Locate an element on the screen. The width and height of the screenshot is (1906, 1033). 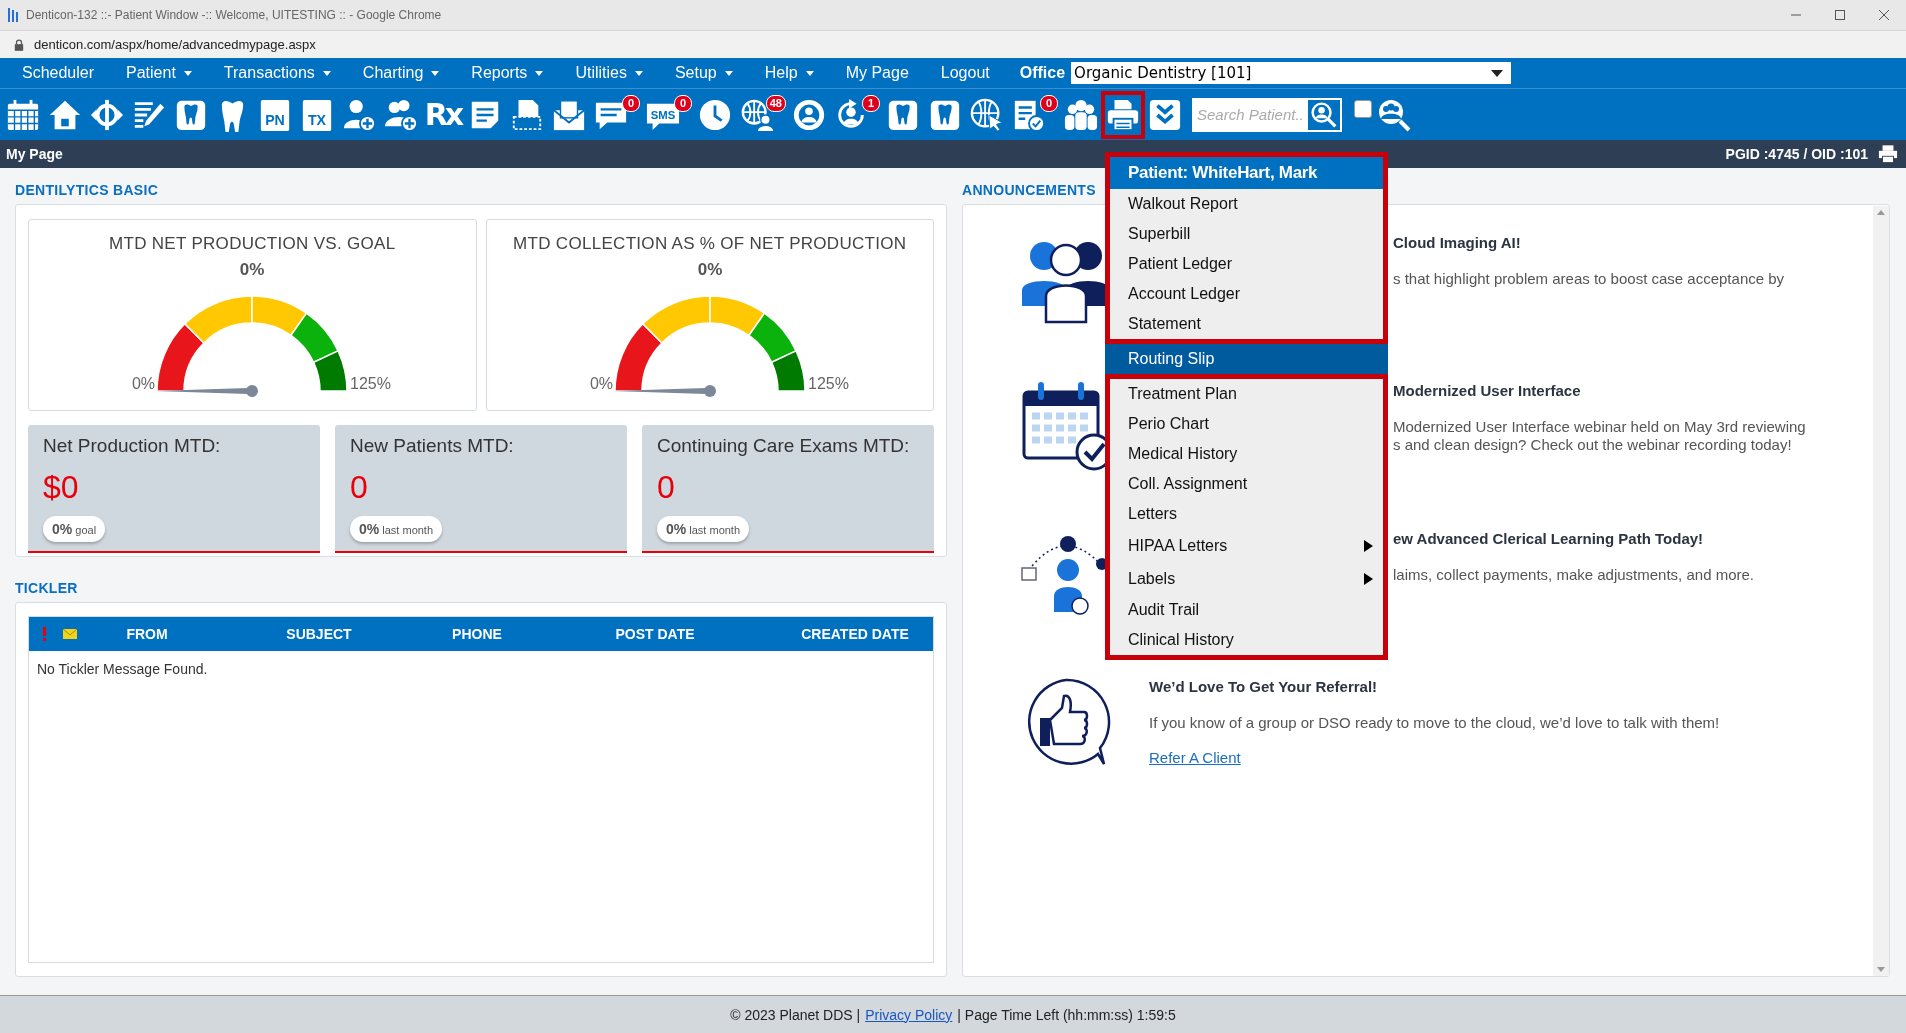
column-header: POST DATE is located at coordinates (655, 634).